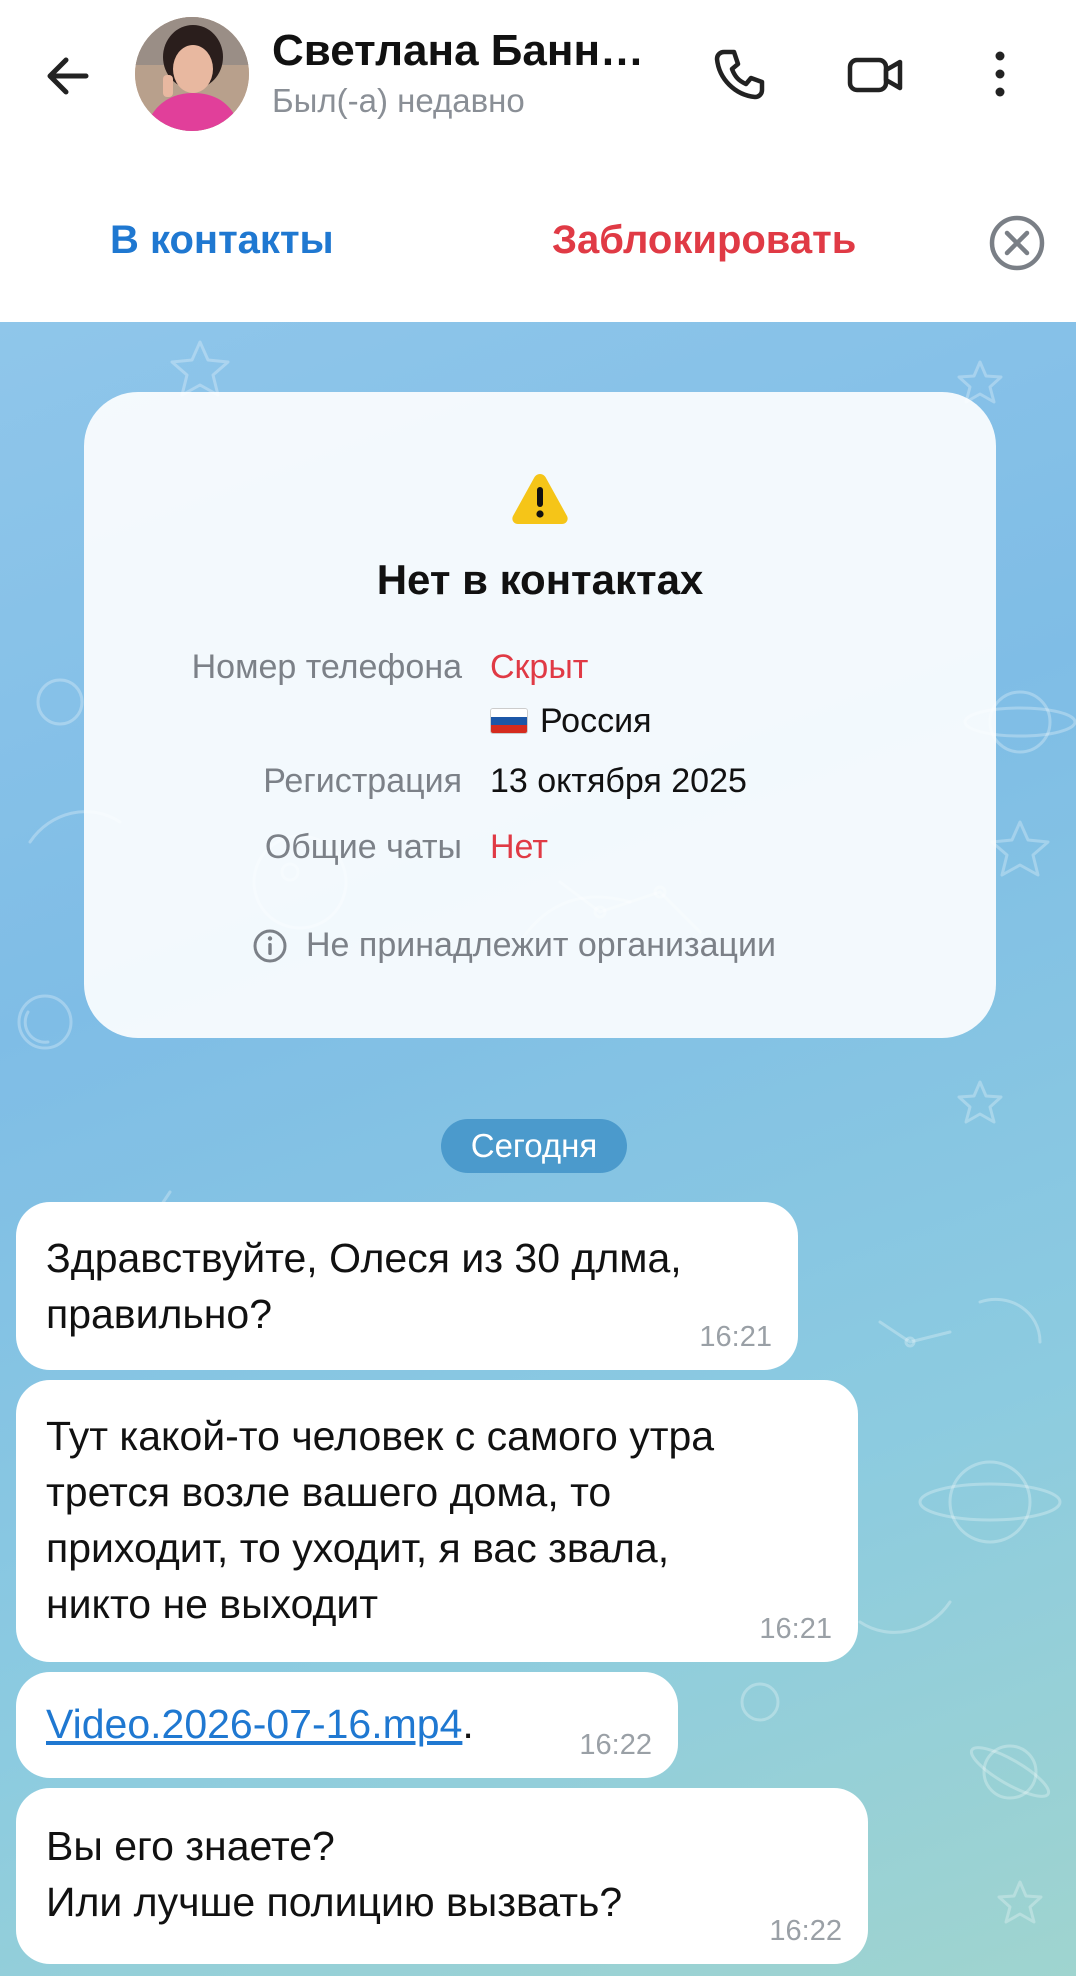 The height and width of the screenshot is (1976, 1076). What do you see at coordinates (596, 721) in the screenshot?
I see `country-name: Россия` at bounding box center [596, 721].